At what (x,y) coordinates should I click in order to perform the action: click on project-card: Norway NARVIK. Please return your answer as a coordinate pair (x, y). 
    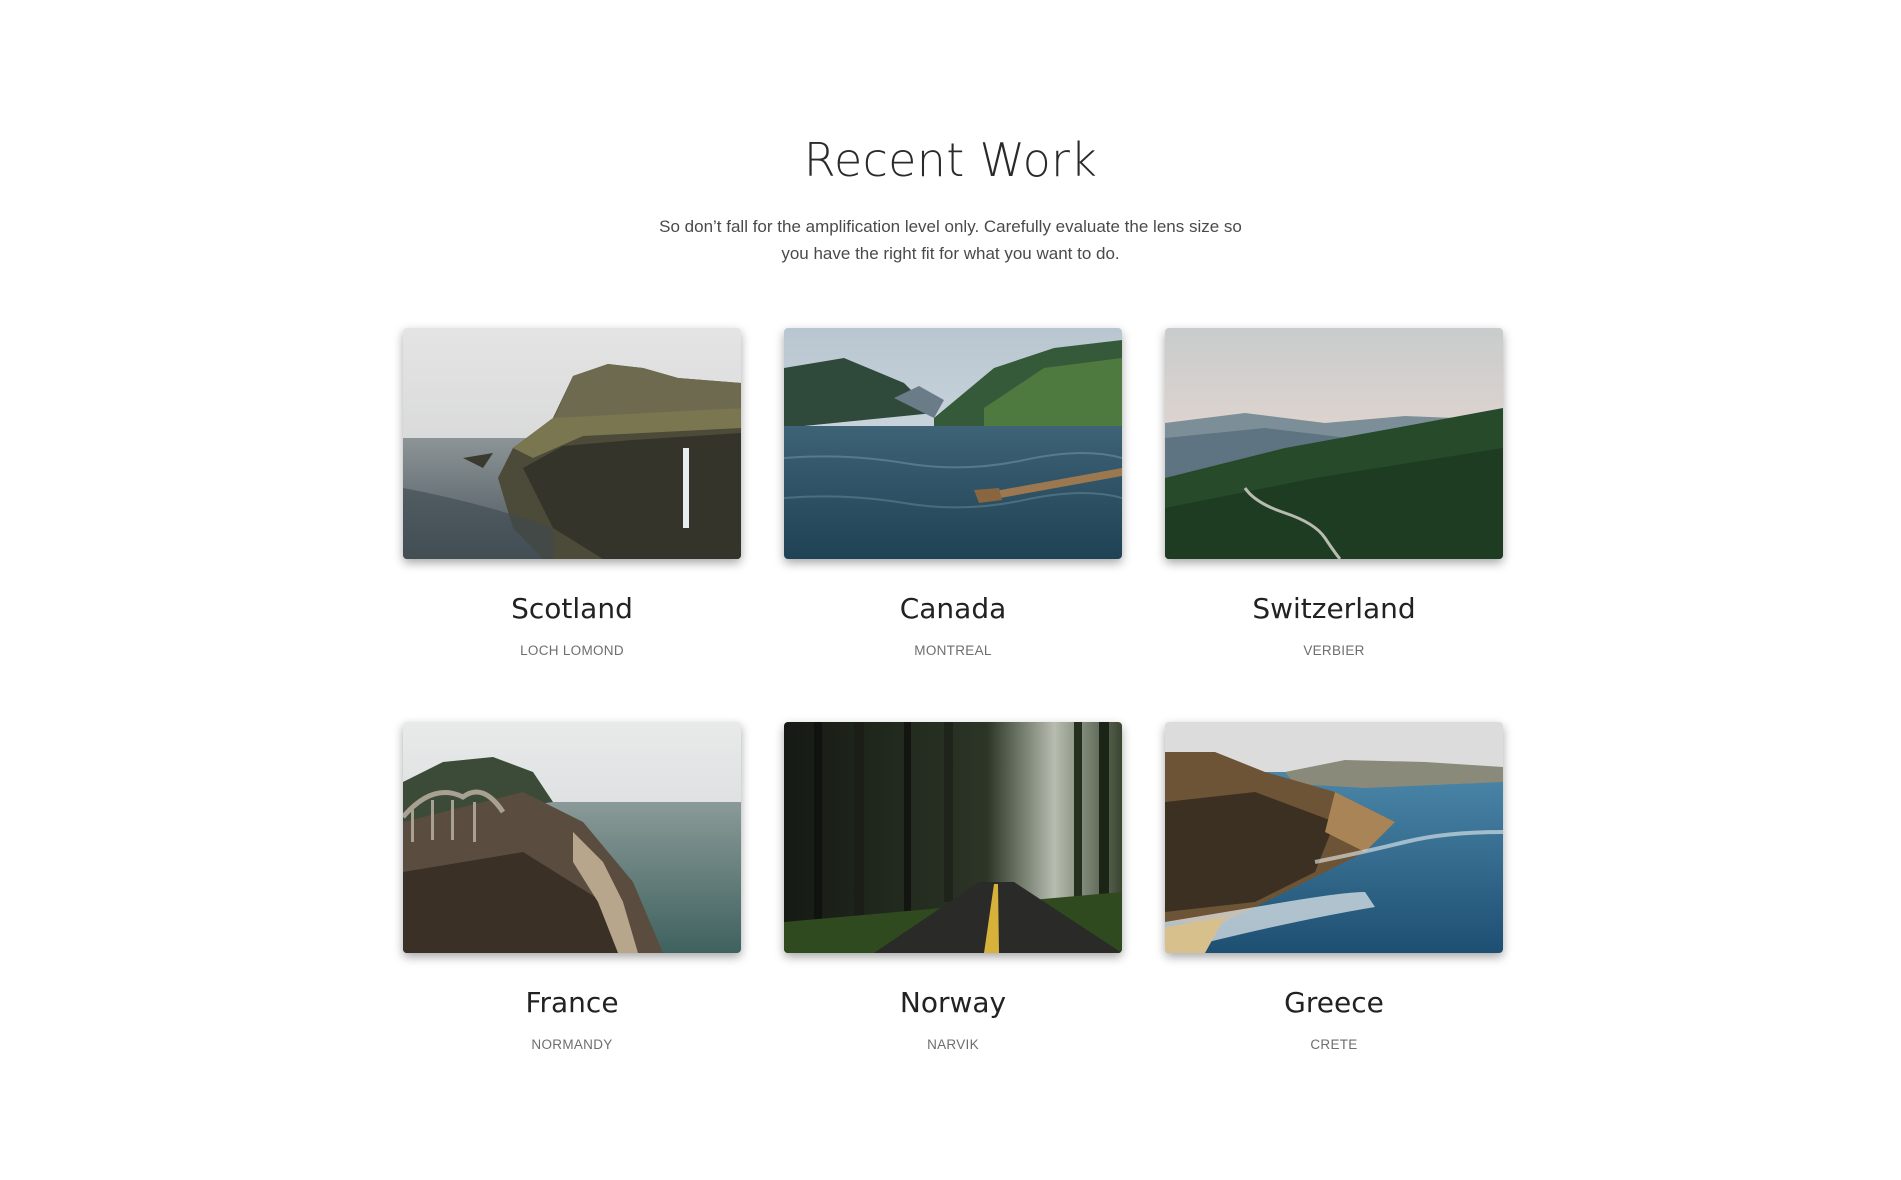
    Looking at the image, I should click on (953, 919).